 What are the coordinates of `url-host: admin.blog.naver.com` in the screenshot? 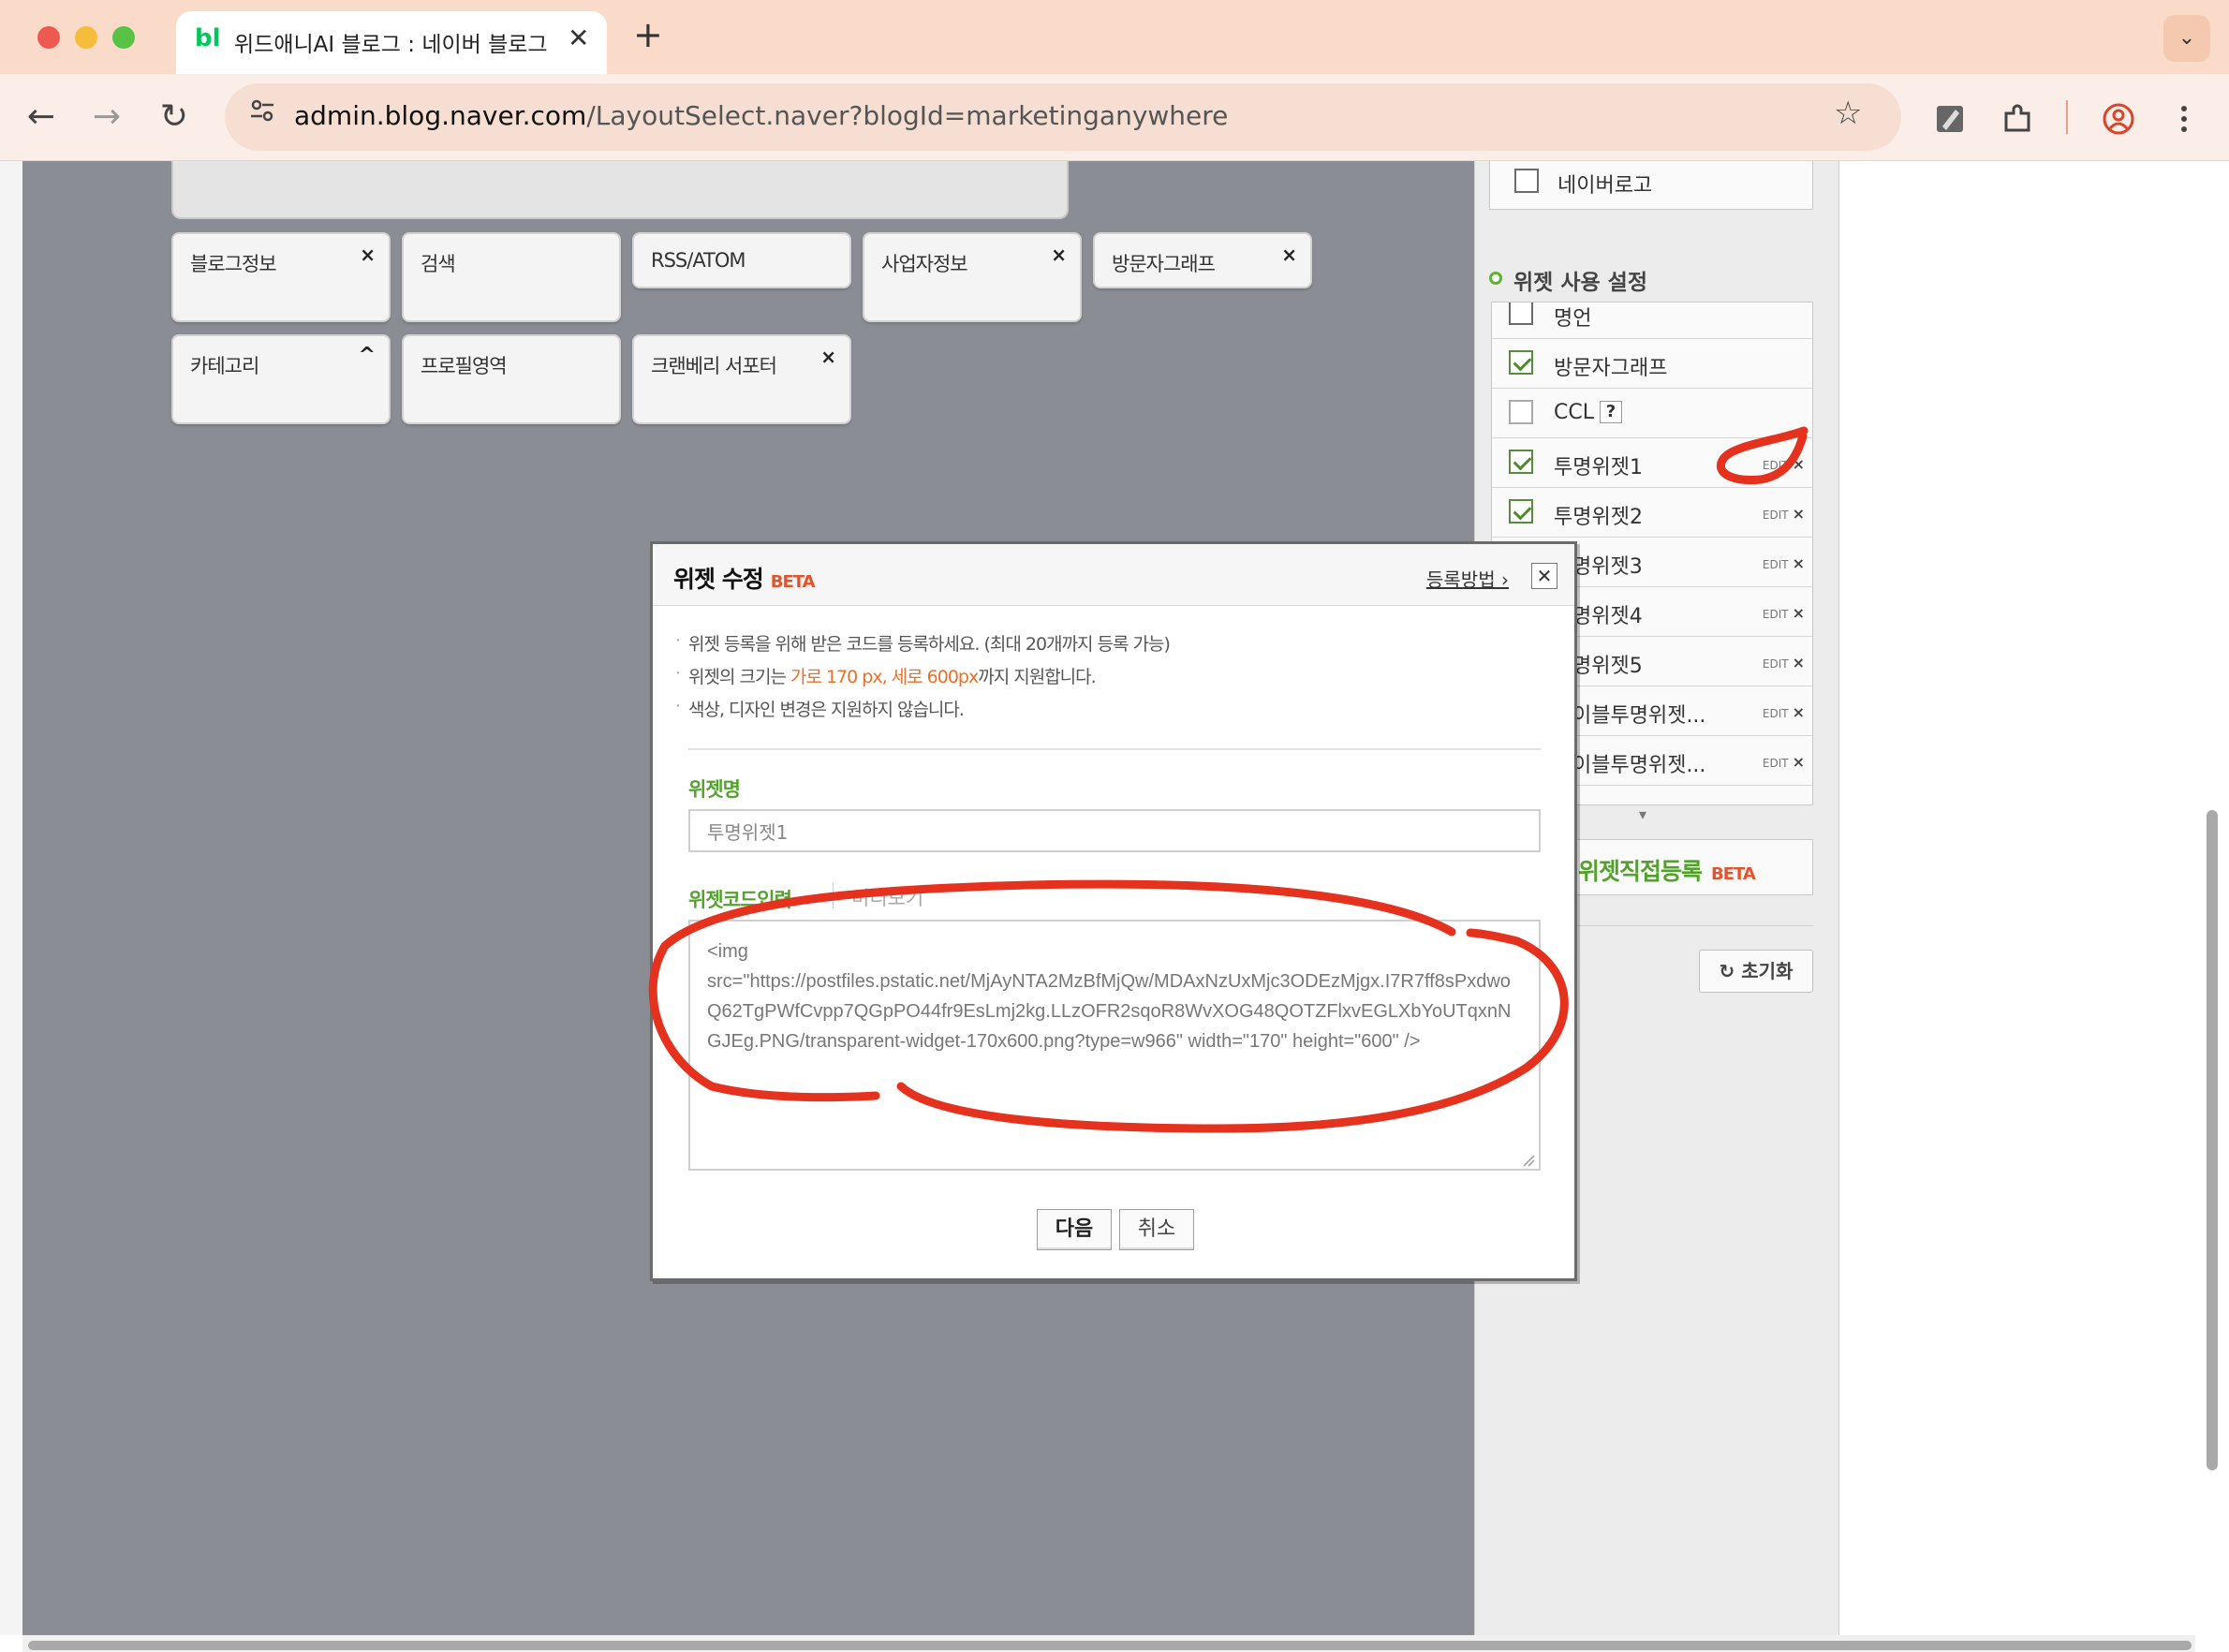 It's located at (440, 115).